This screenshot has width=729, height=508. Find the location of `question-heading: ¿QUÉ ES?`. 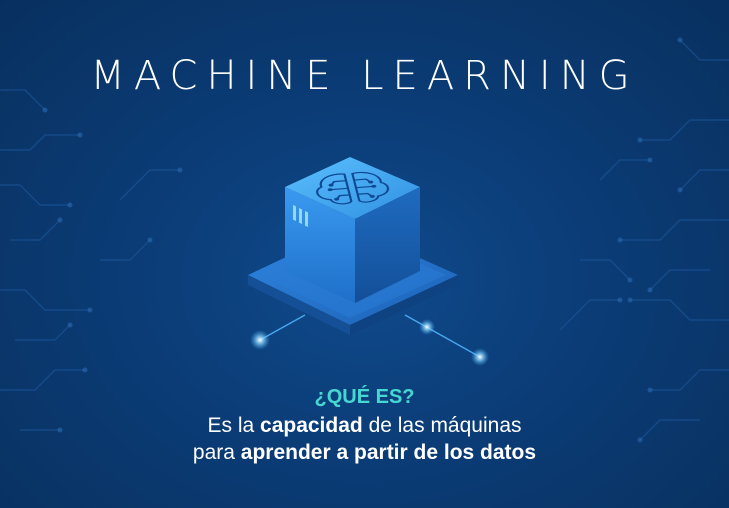

question-heading: ¿QUÉ ES? is located at coordinates (364, 397).